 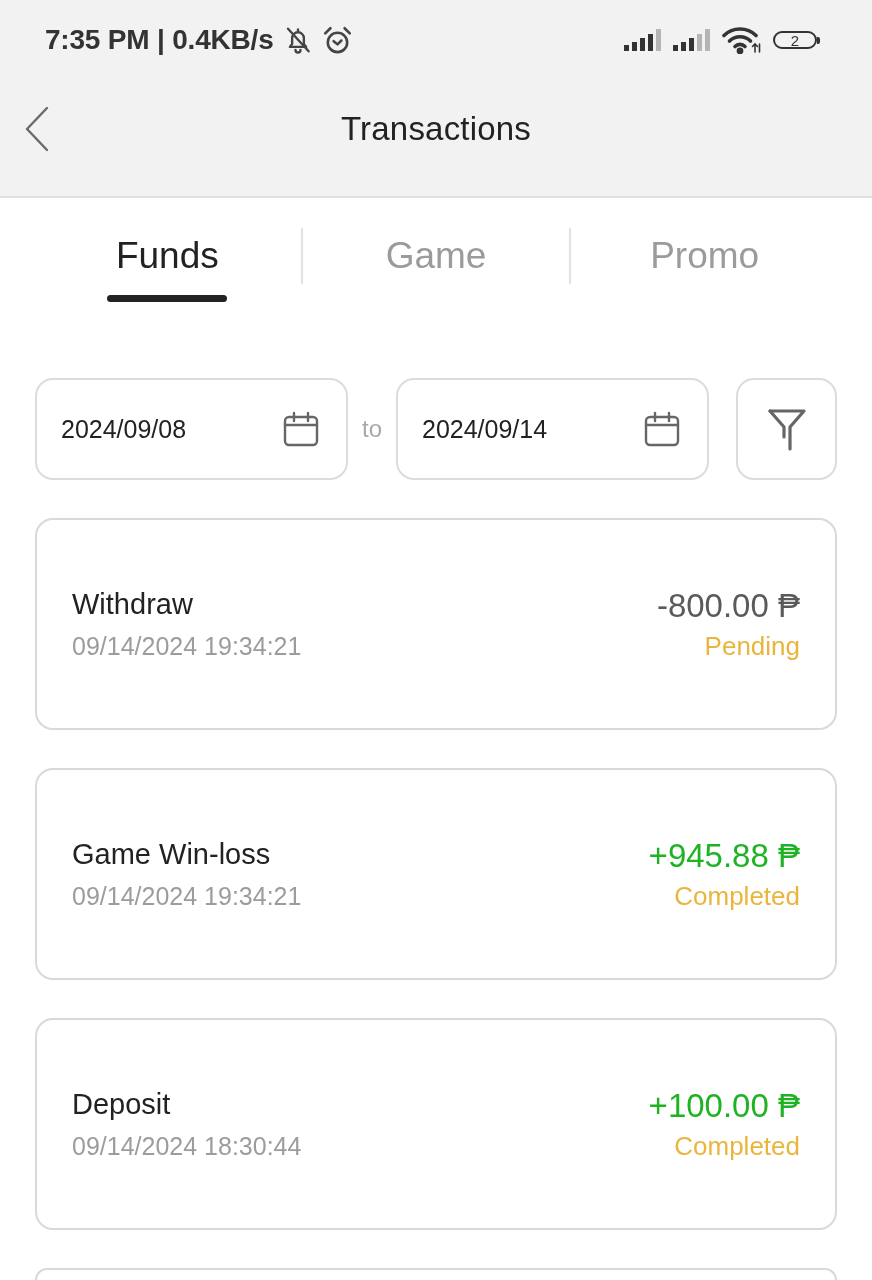 I want to click on transaction-title: Withdraw, so click(x=133, y=604).